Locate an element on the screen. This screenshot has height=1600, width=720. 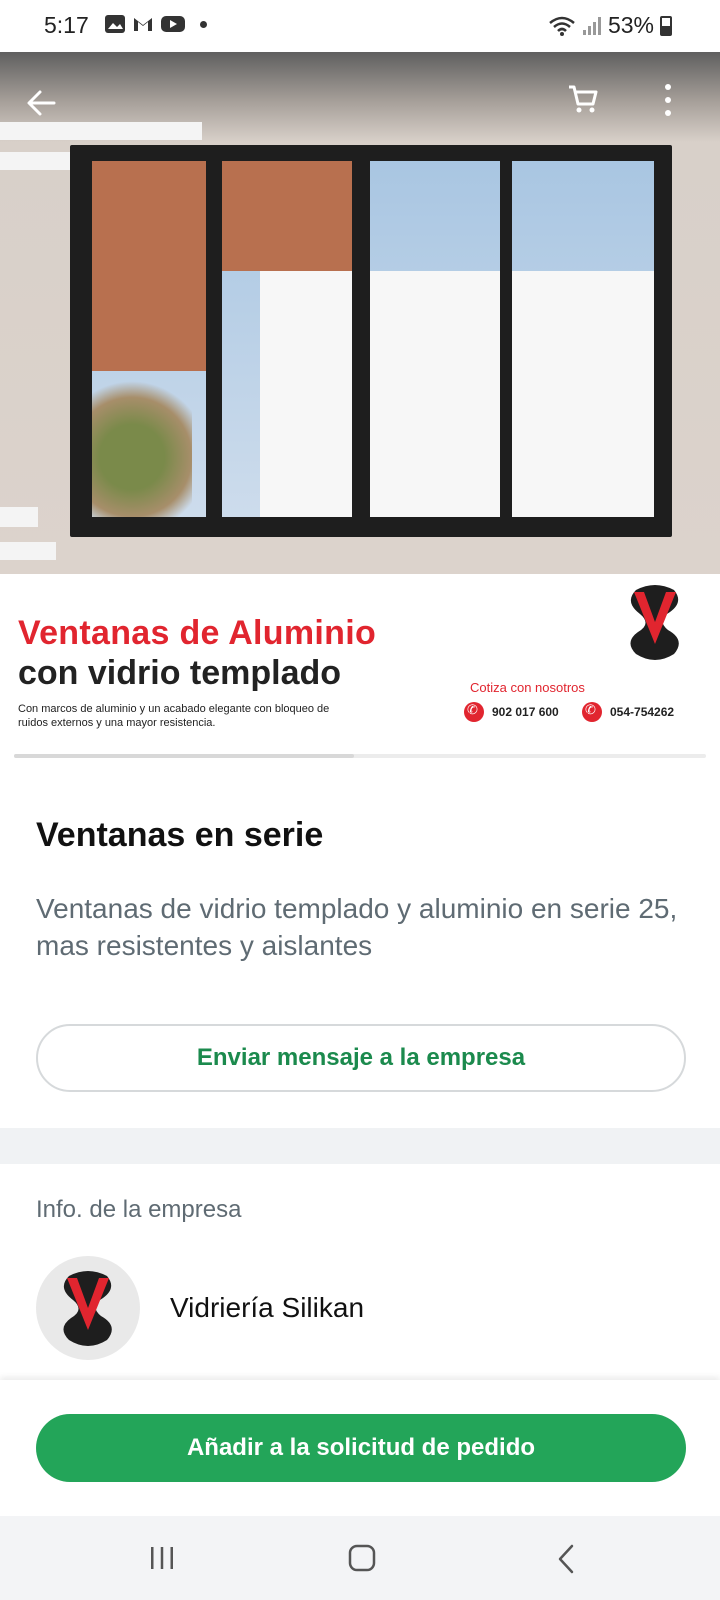
back-arrow-icon is located at coordinates (41, 103).